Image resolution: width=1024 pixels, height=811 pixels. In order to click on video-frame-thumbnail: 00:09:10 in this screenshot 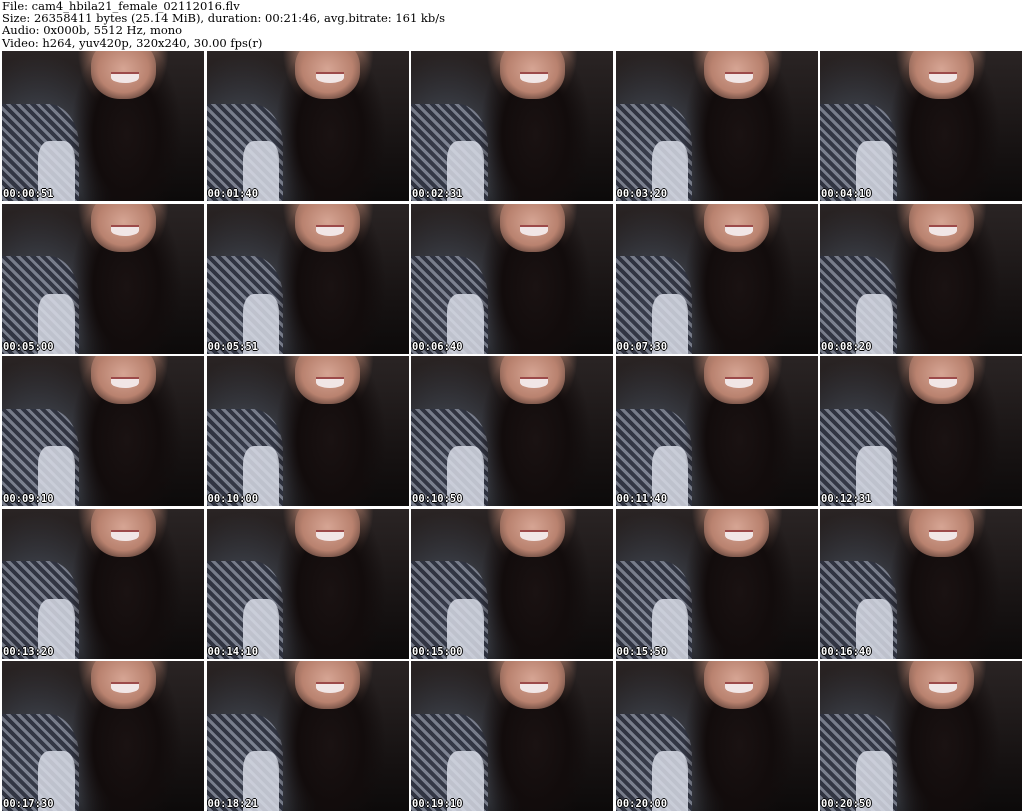, I will do `click(103, 431)`.